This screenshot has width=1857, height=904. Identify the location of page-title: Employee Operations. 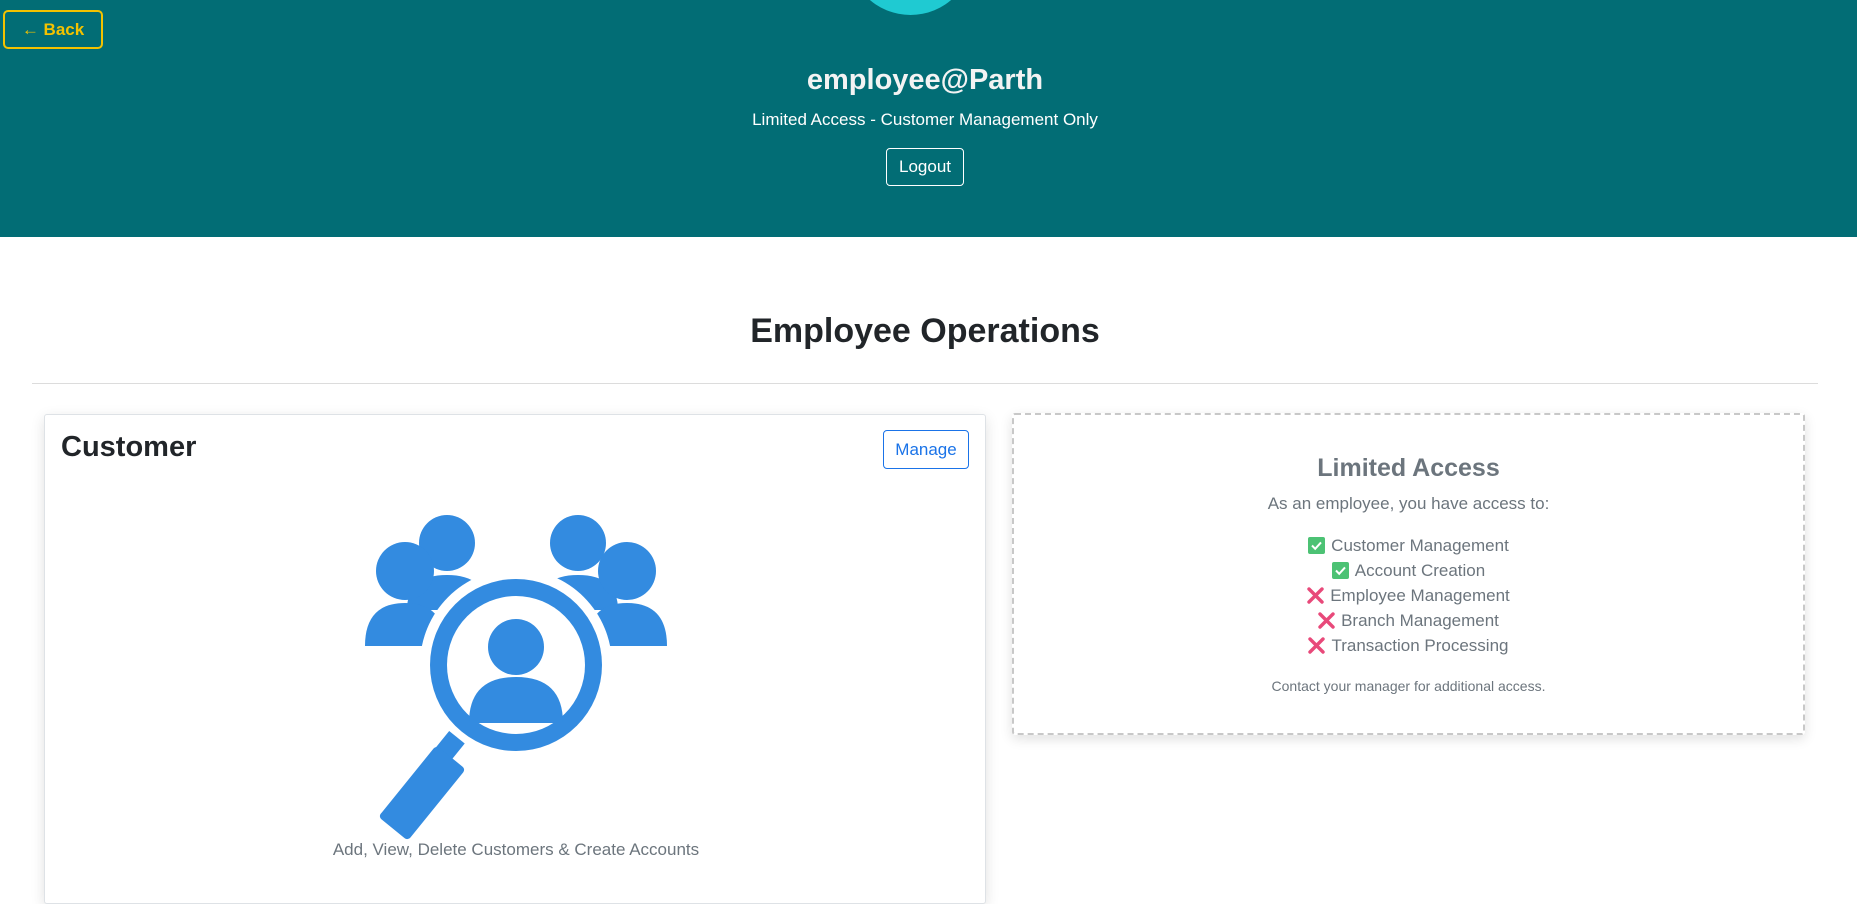
(925, 331).